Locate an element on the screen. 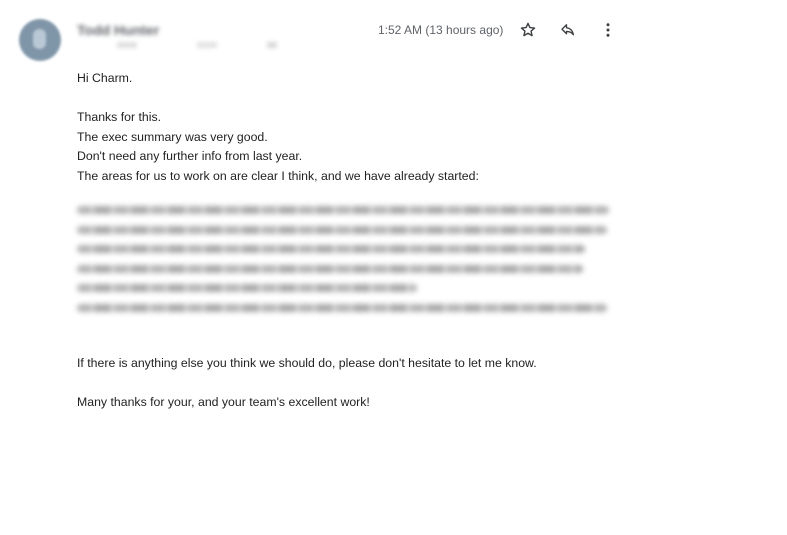  recipient-details-blurred is located at coordinates (177, 45).